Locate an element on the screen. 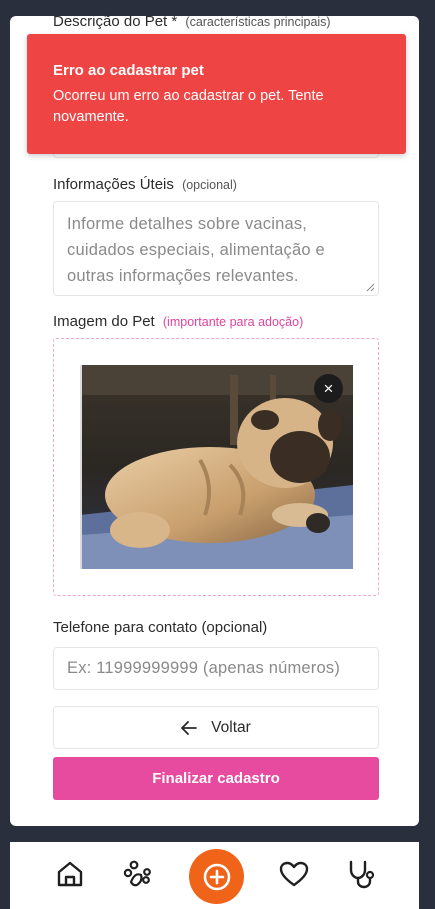  description-hint: (características principais) is located at coordinates (258, 22).